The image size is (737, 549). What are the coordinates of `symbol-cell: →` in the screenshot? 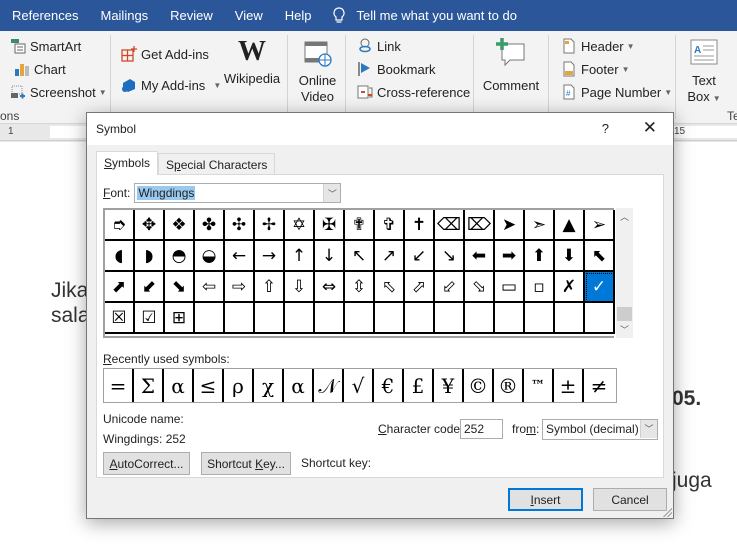 It's located at (270, 256).